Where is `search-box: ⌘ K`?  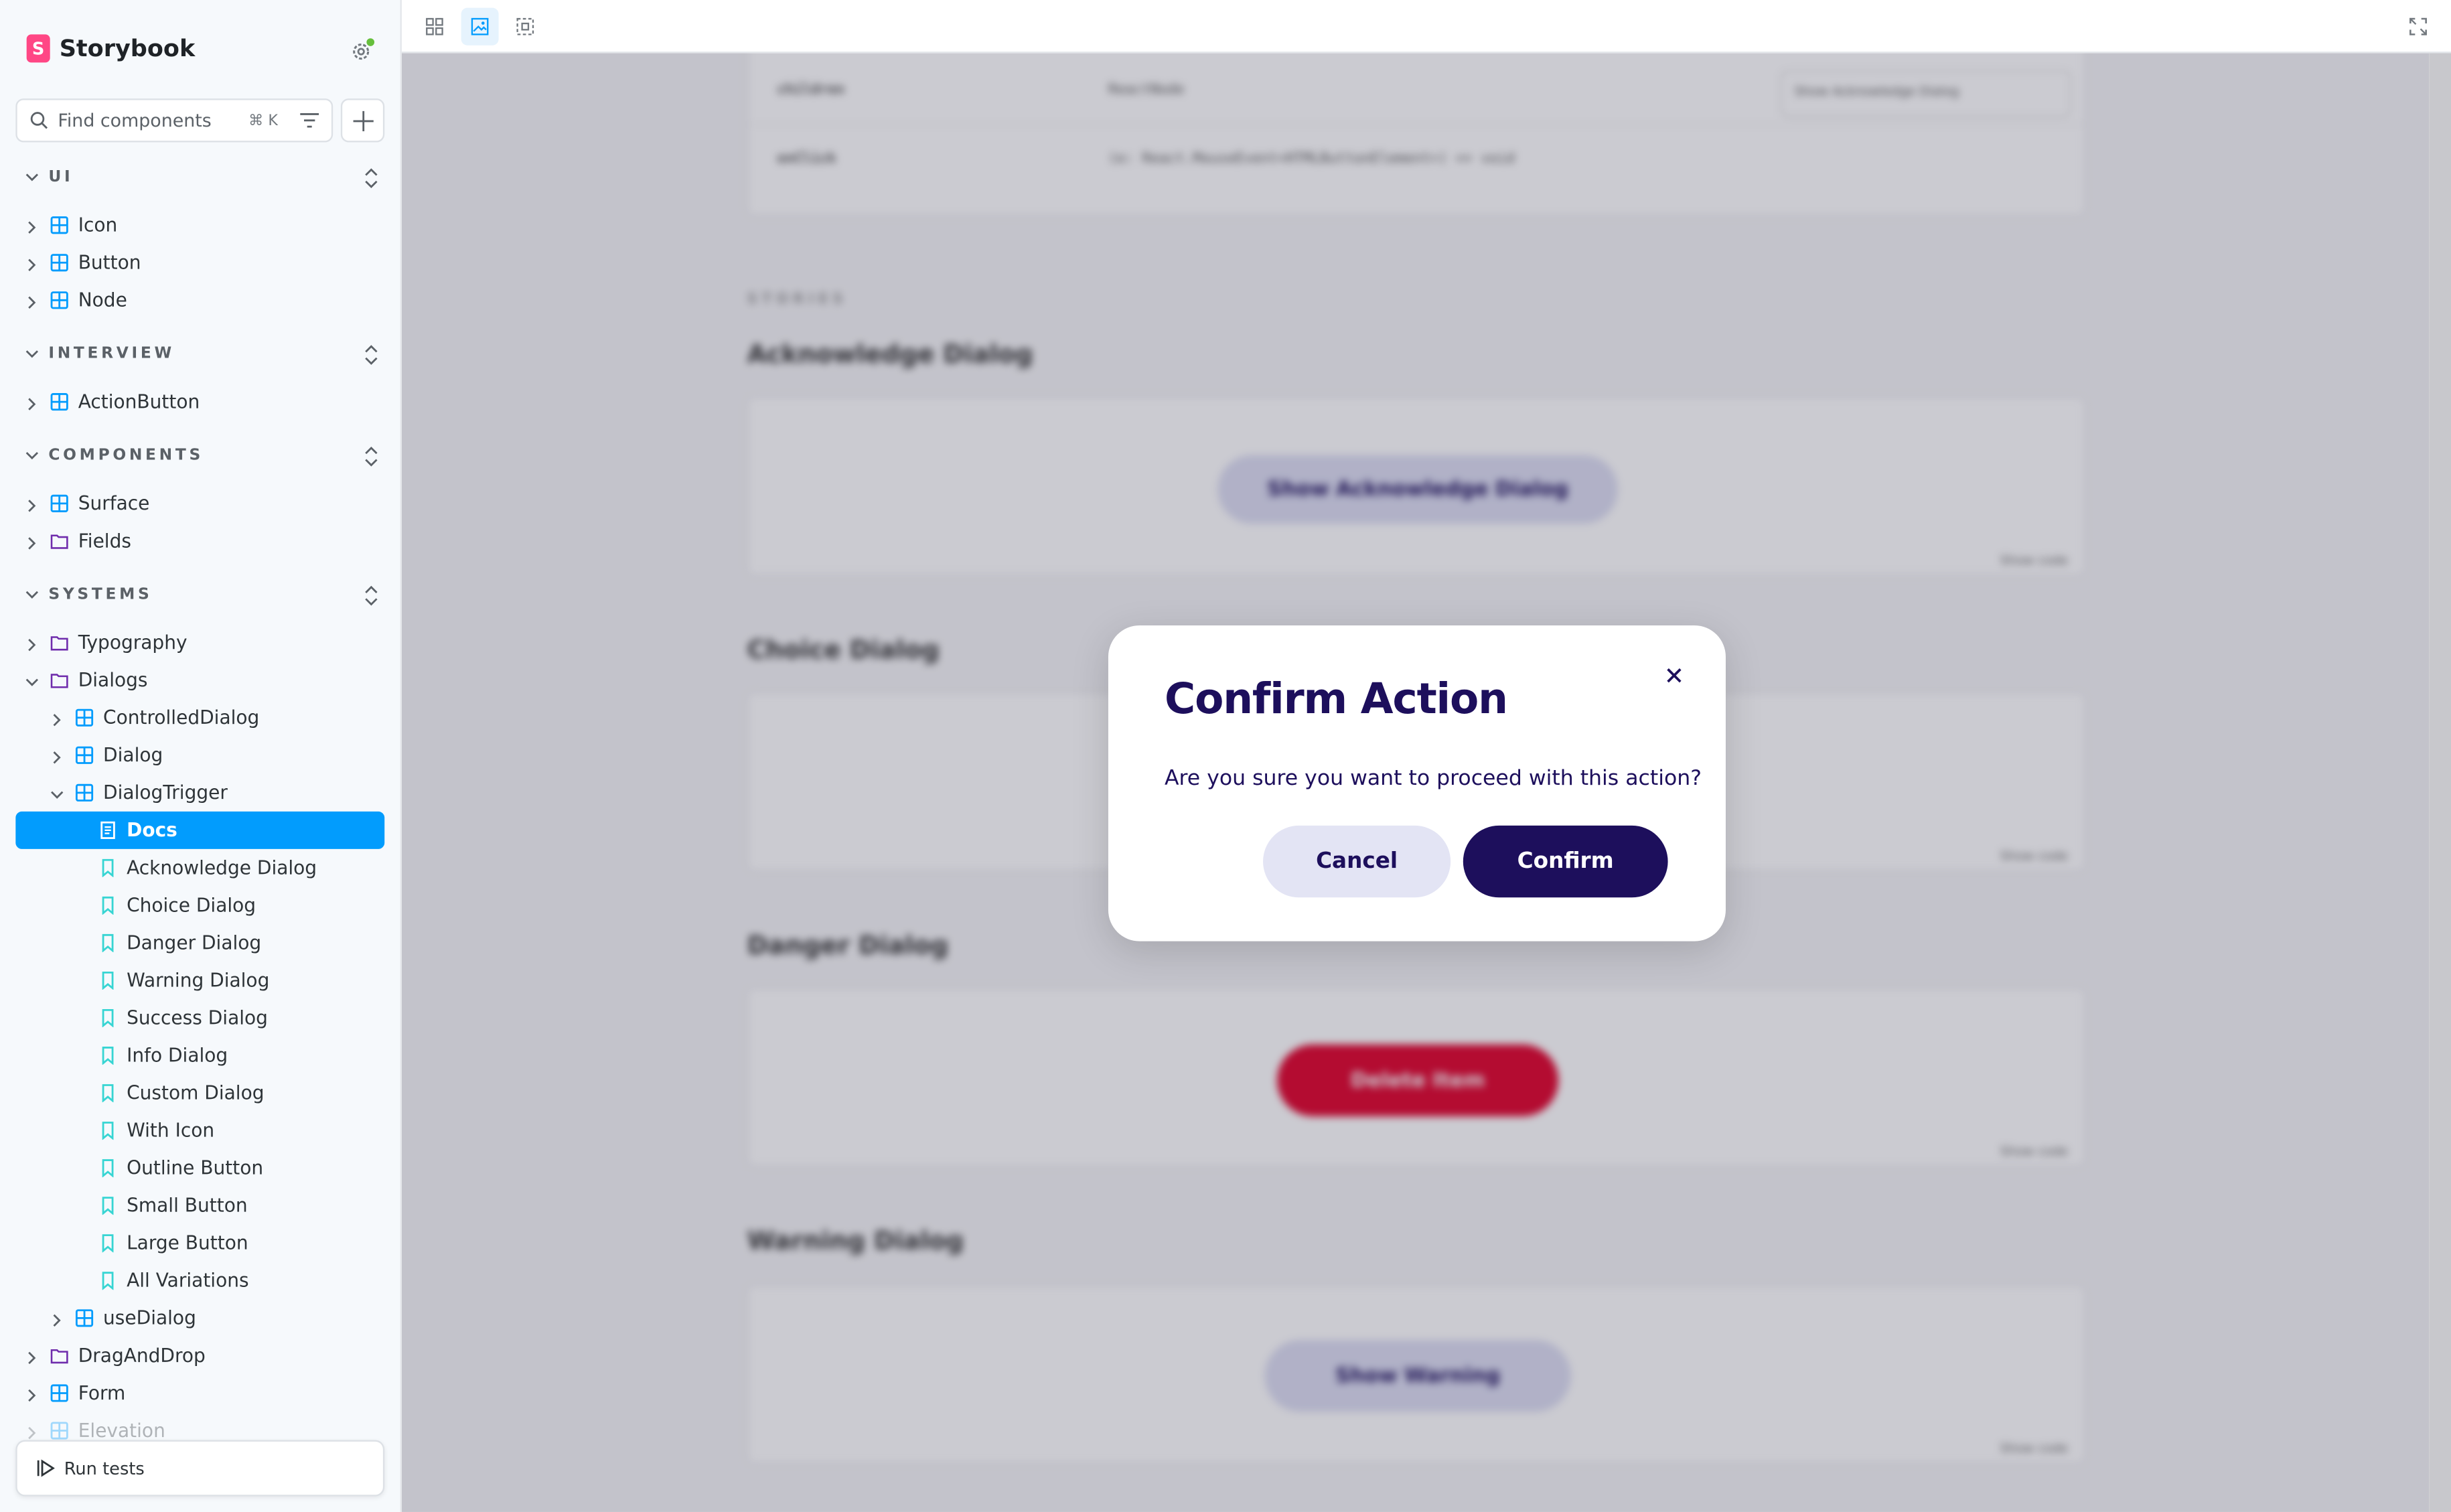
search-box: ⌘ K is located at coordinates (174, 120).